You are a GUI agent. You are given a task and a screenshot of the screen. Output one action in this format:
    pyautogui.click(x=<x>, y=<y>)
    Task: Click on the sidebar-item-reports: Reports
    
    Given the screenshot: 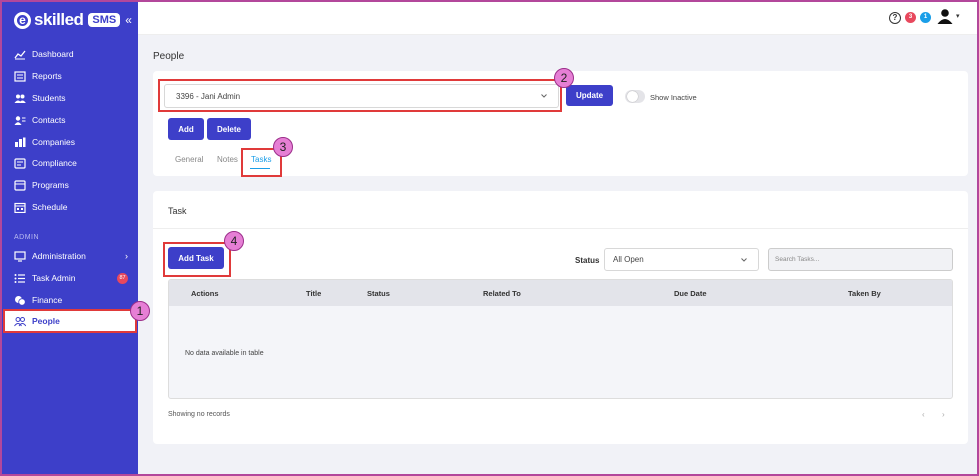 What is the action you would take?
    pyautogui.click(x=74, y=76)
    